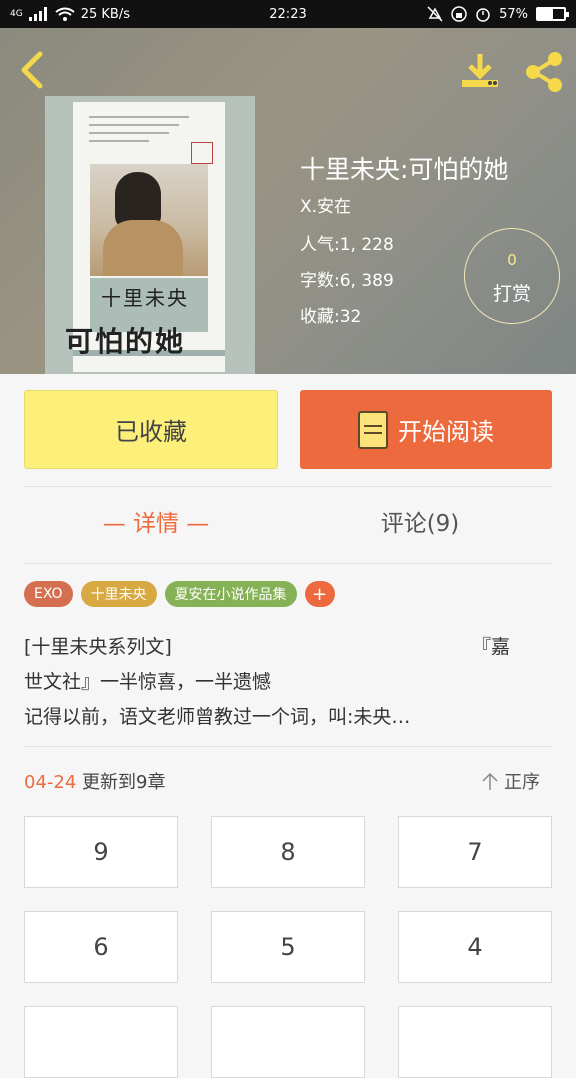  What do you see at coordinates (490, 781) in the screenshot?
I see `arrow-up-icon` at bounding box center [490, 781].